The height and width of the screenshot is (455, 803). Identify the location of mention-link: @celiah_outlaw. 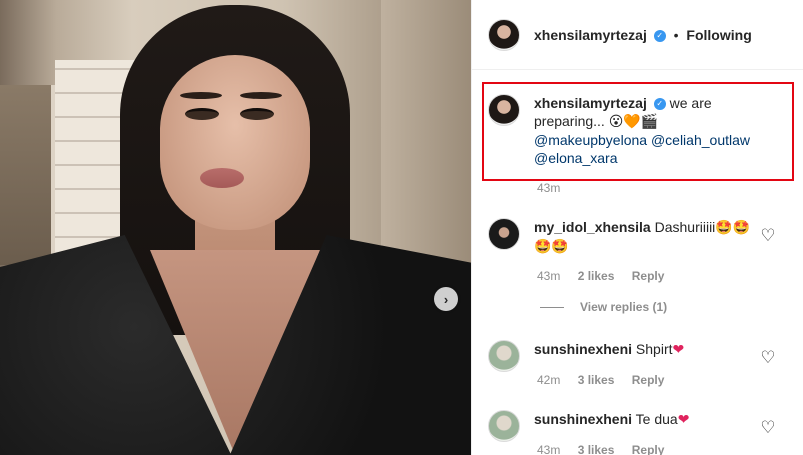
(700, 140).